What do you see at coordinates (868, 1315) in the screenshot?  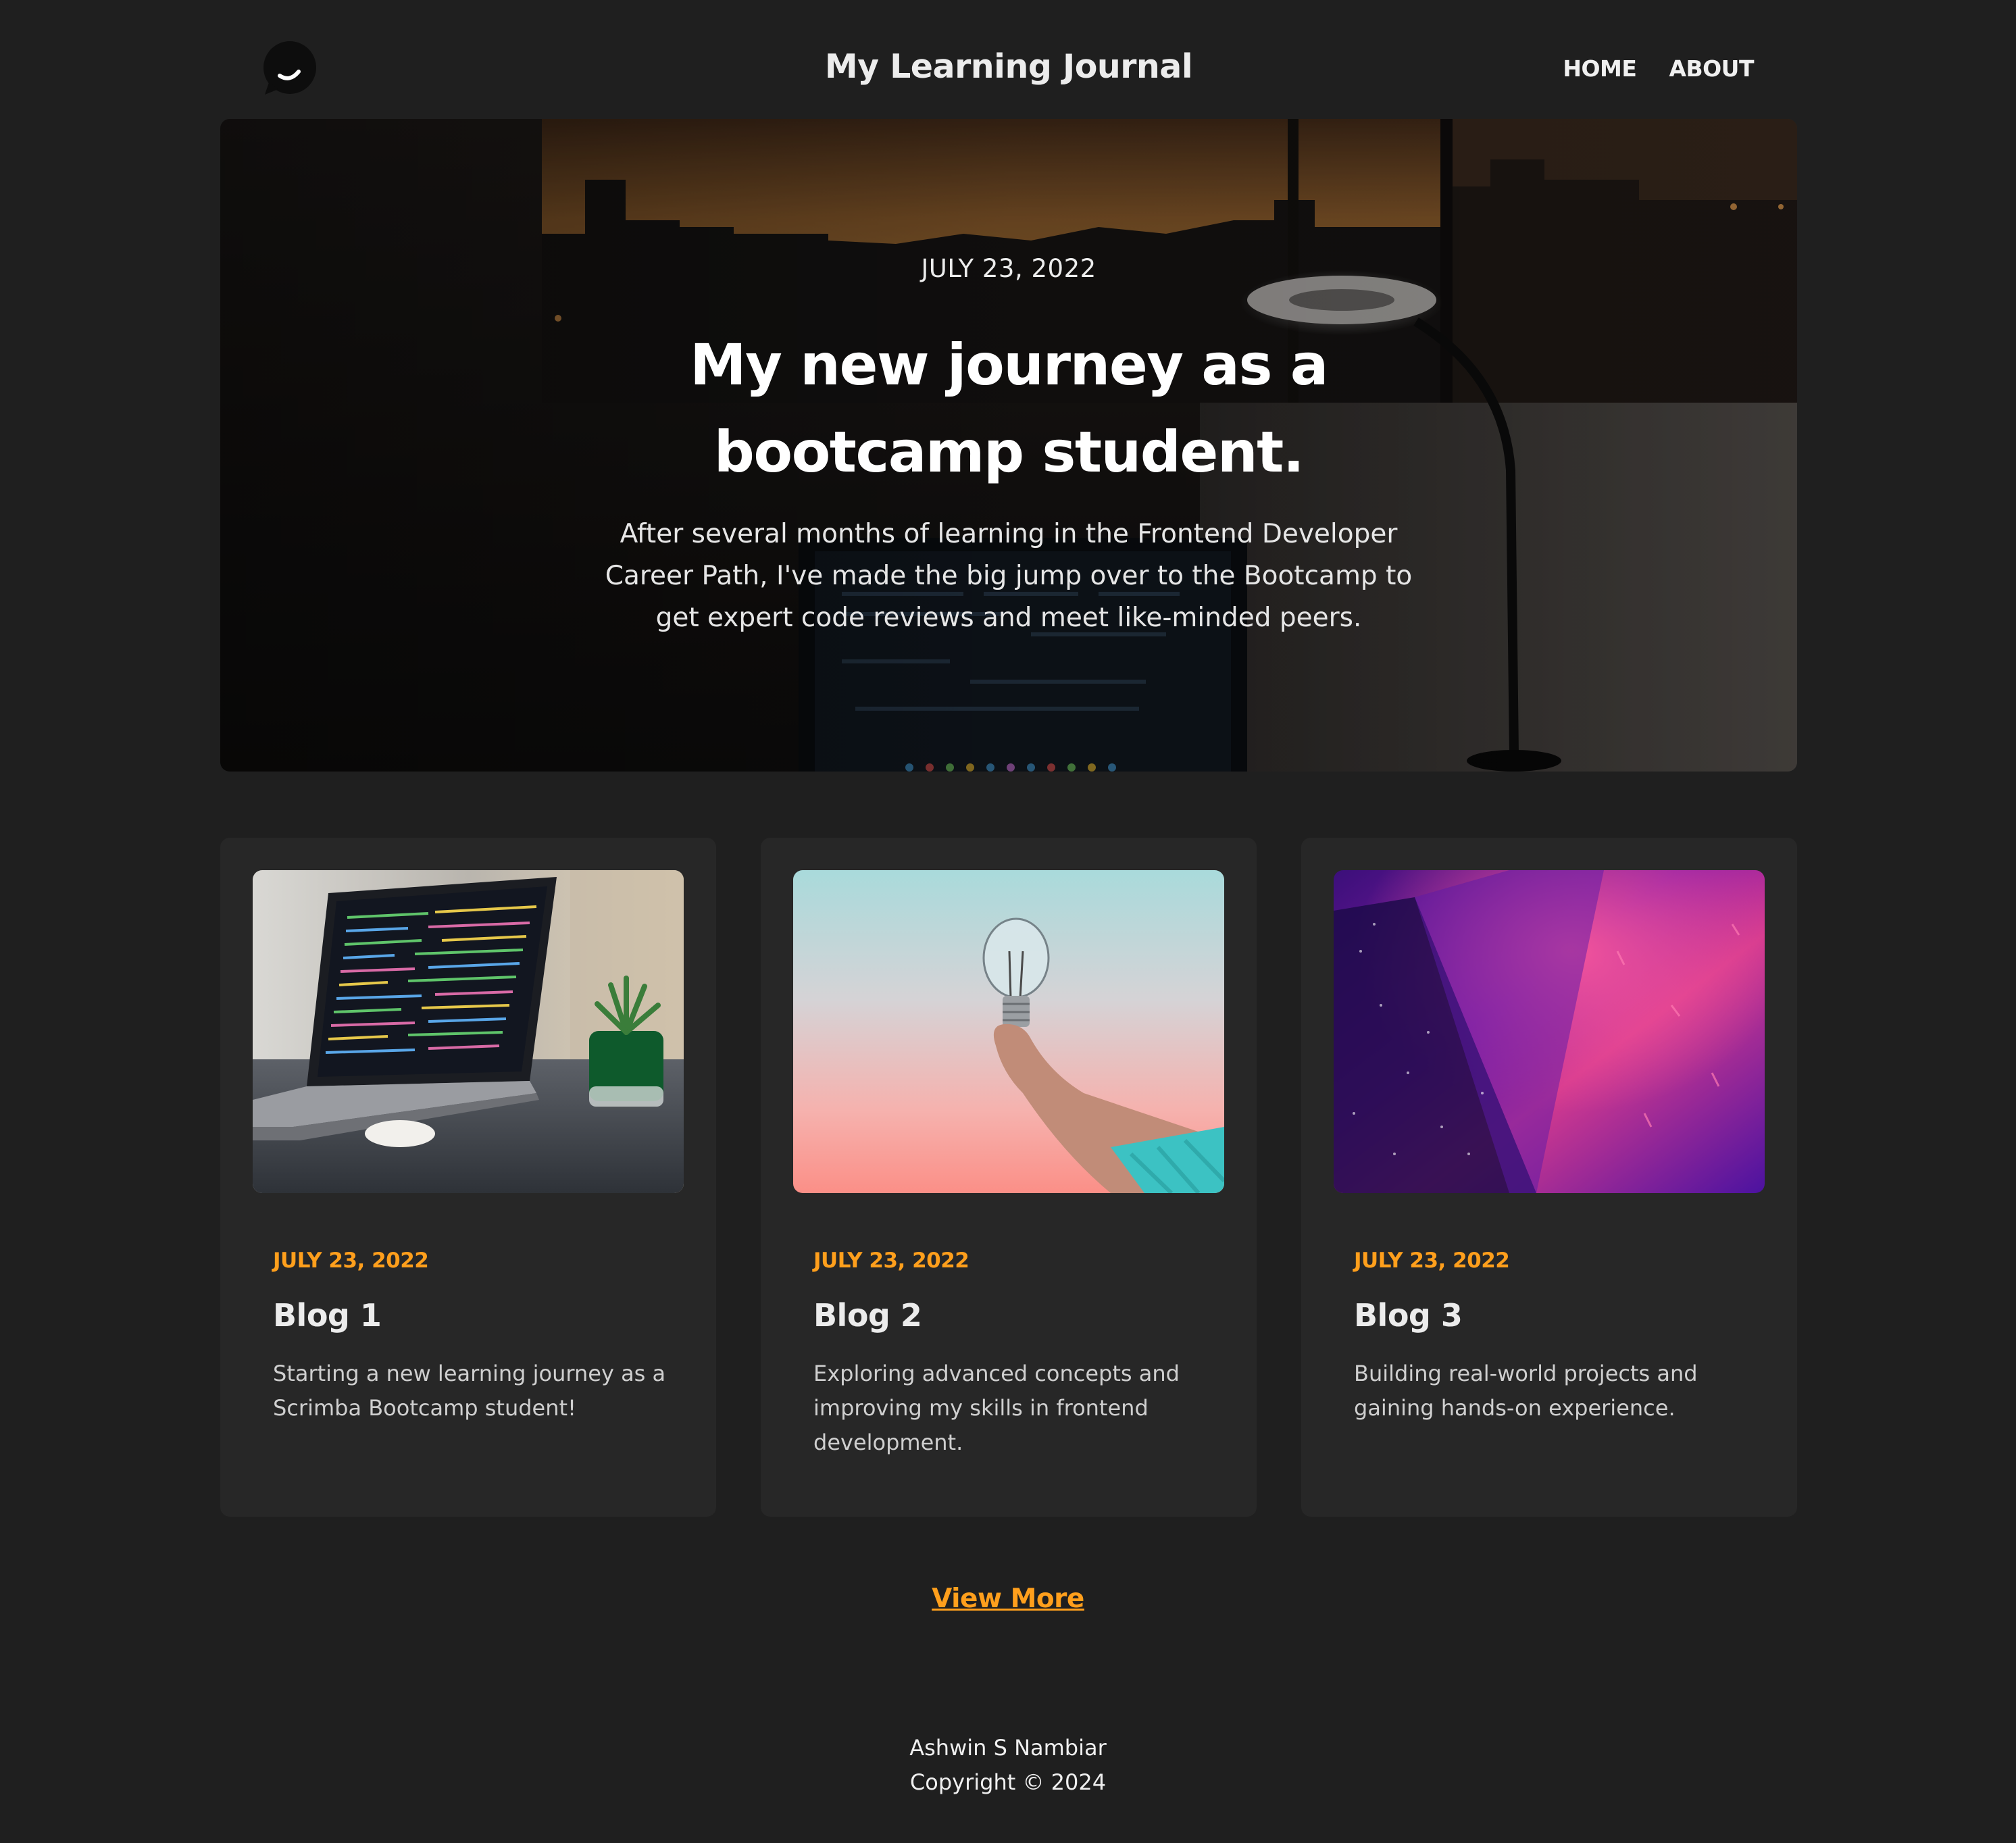 I see `blog-post-title: Blog 2` at bounding box center [868, 1315].